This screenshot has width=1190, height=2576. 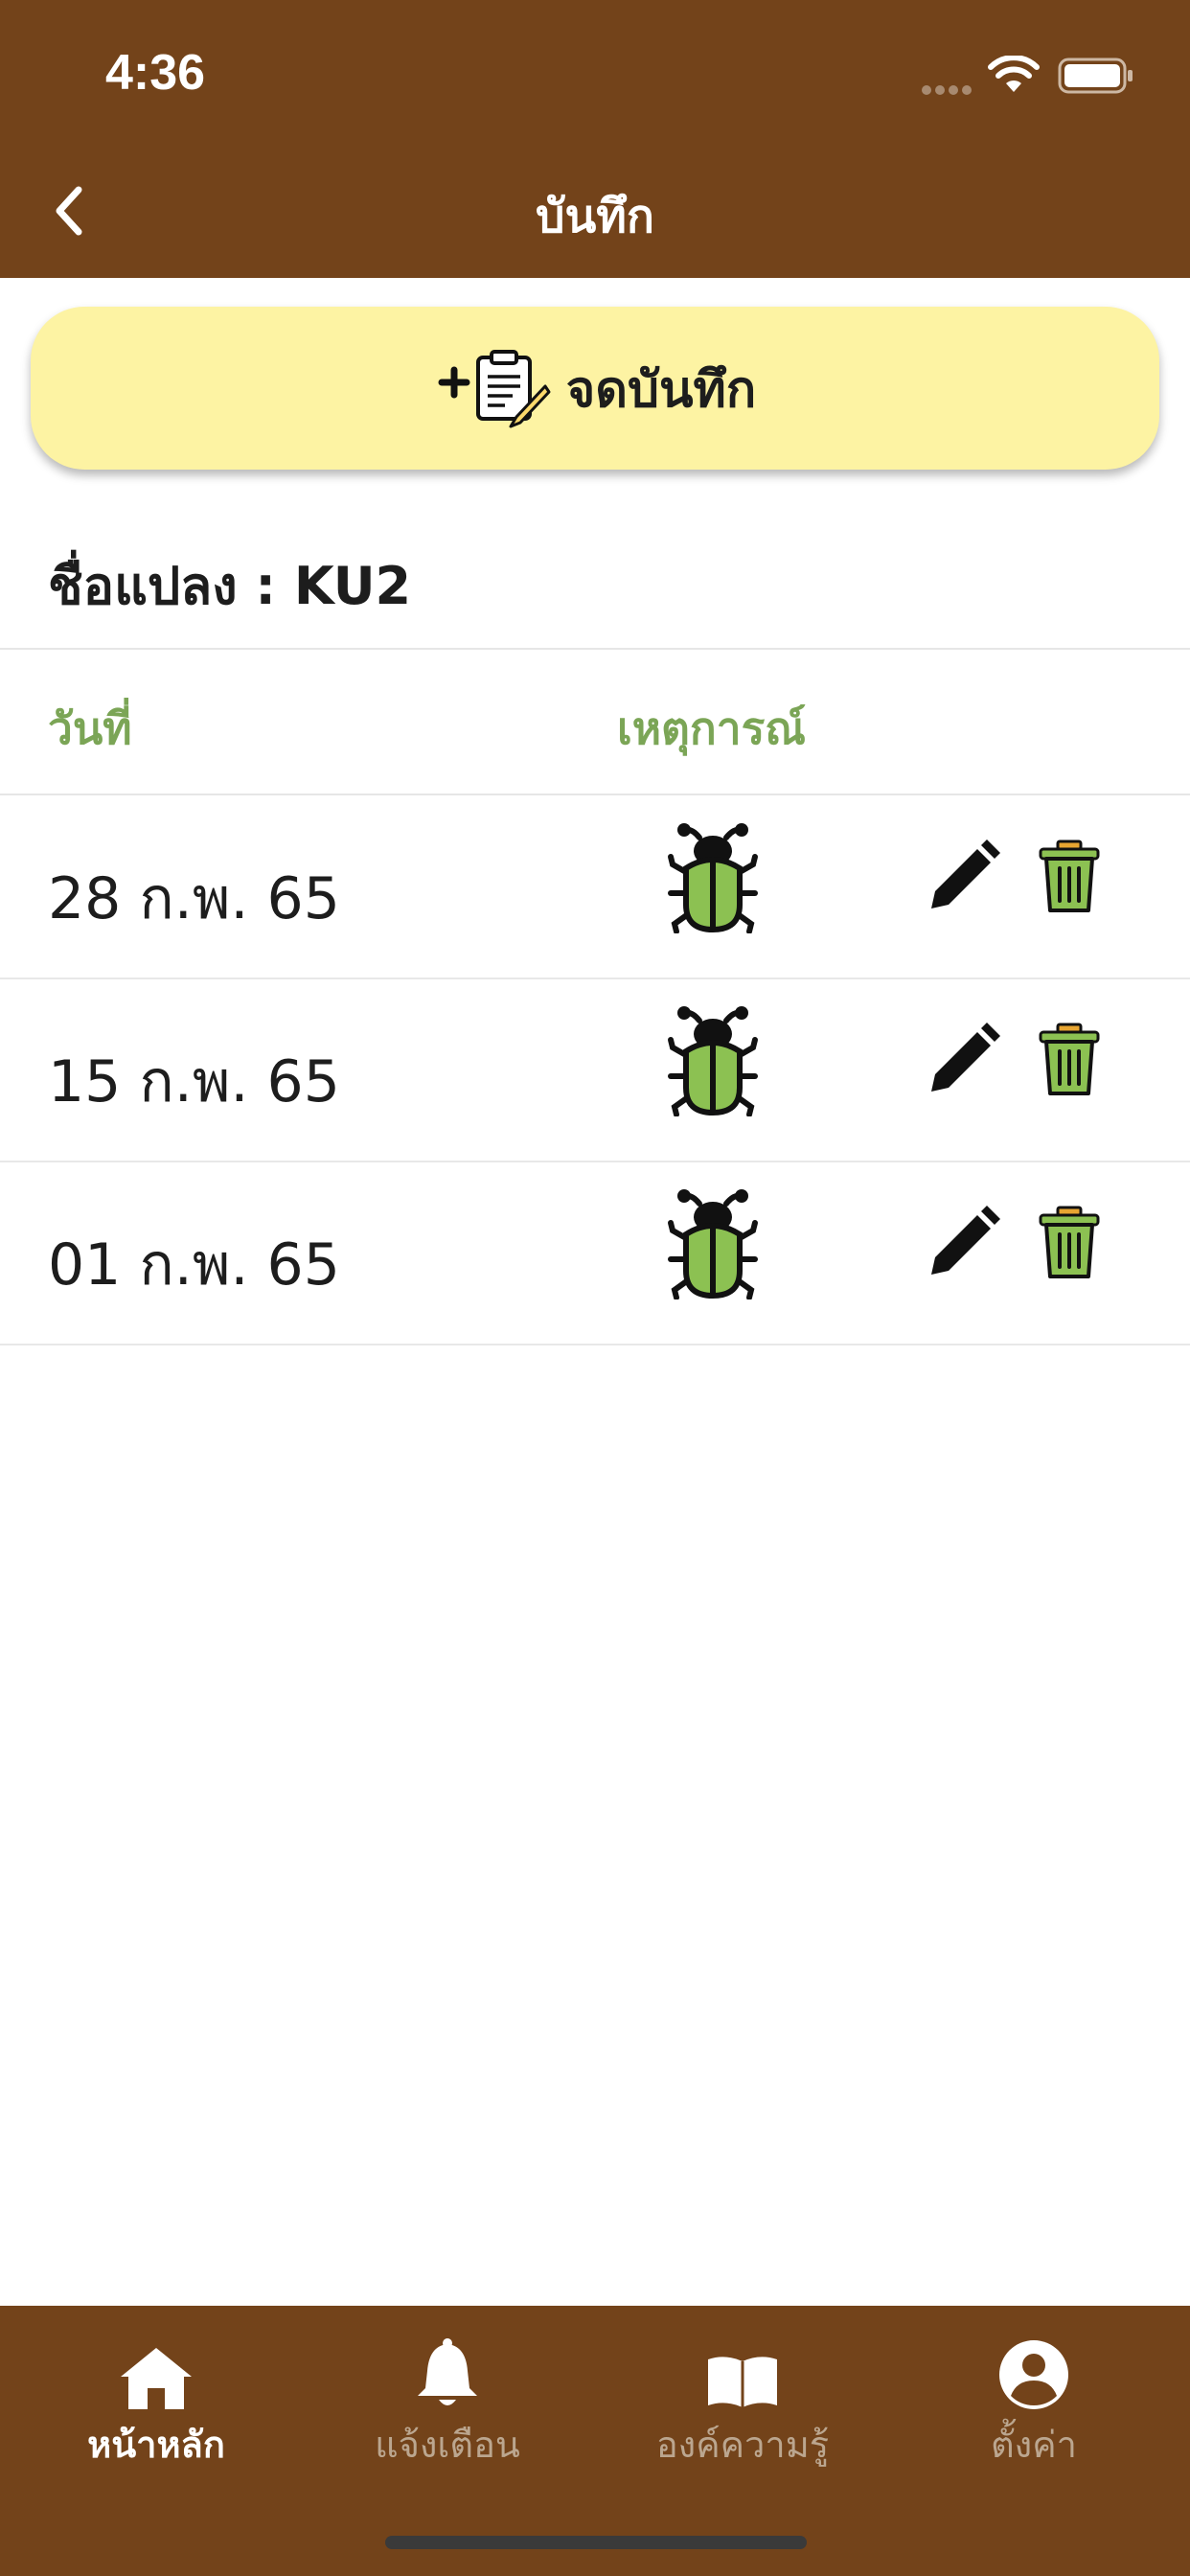 I want to click on tab-home: หน้าหลัก, so click(x=156, y=2401).